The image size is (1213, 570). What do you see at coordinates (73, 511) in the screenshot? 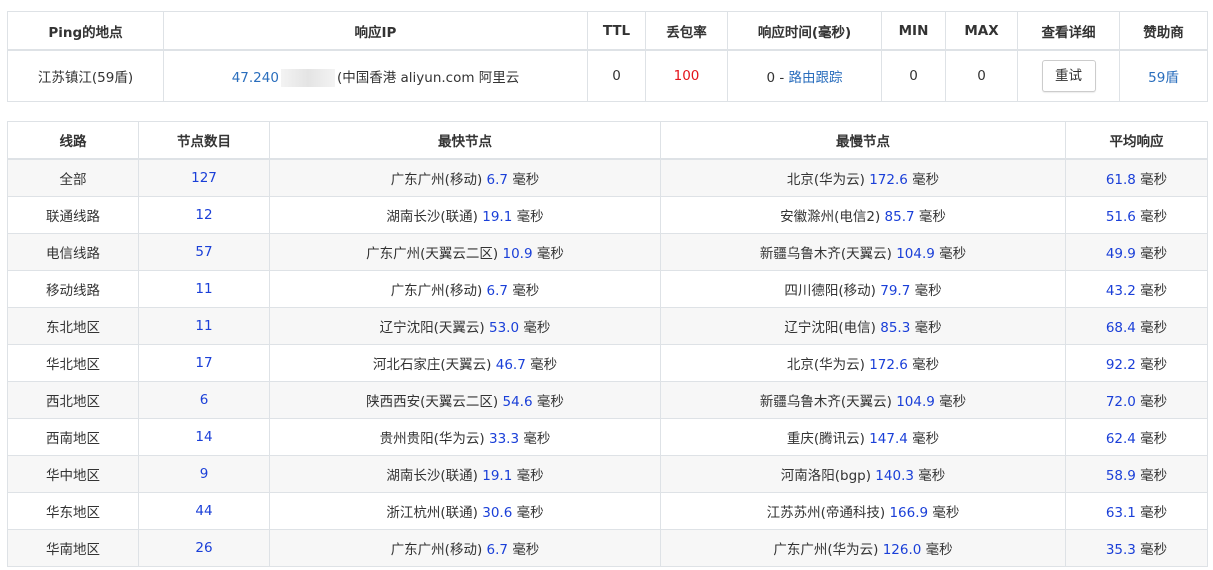
I see `line-name: 华东地区` at bounding box center [73, 511].